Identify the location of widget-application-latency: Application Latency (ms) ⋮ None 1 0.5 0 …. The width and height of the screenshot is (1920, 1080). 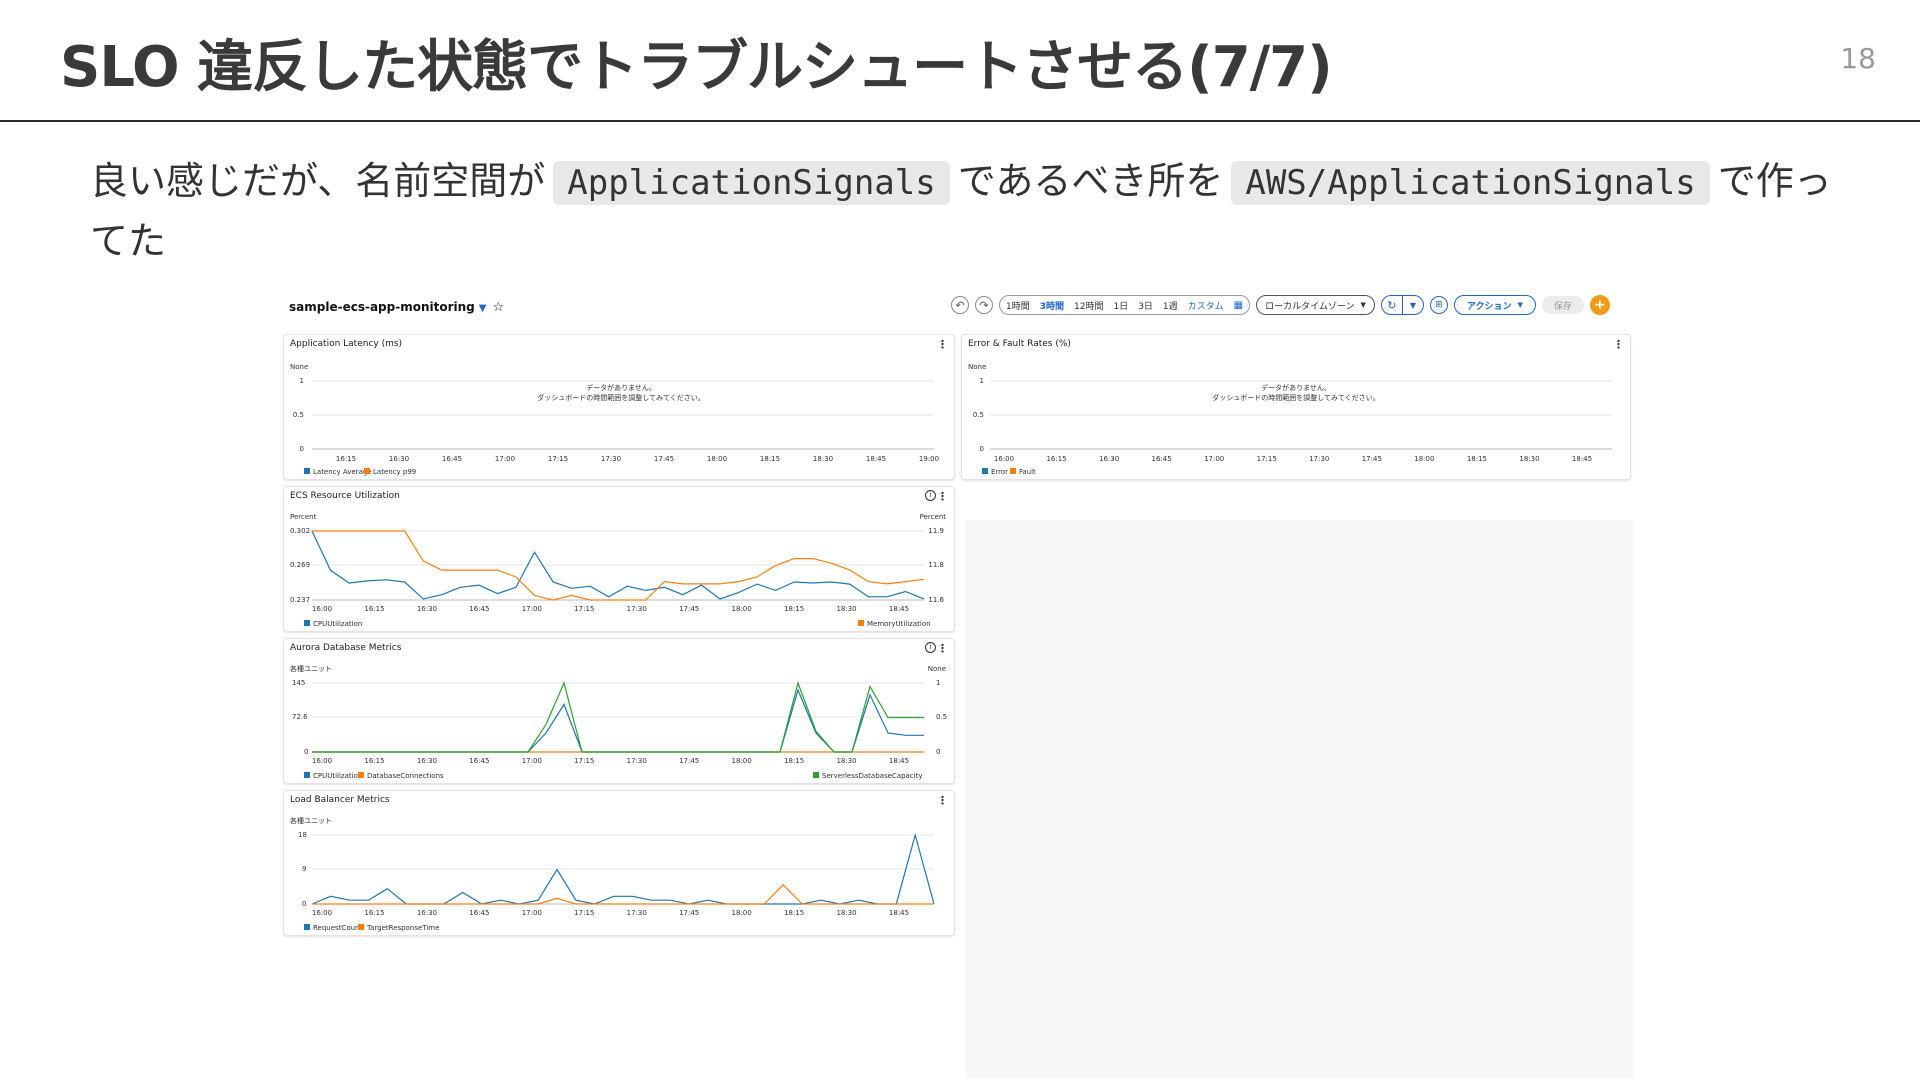
(619, 407).